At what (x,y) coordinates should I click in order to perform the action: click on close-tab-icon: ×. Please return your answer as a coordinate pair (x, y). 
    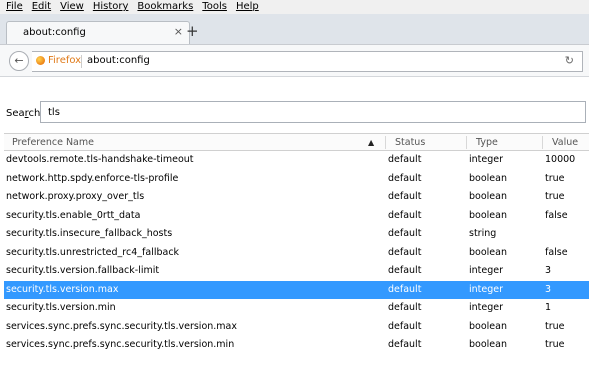
    Looking at the image, I should click on (178, 31).